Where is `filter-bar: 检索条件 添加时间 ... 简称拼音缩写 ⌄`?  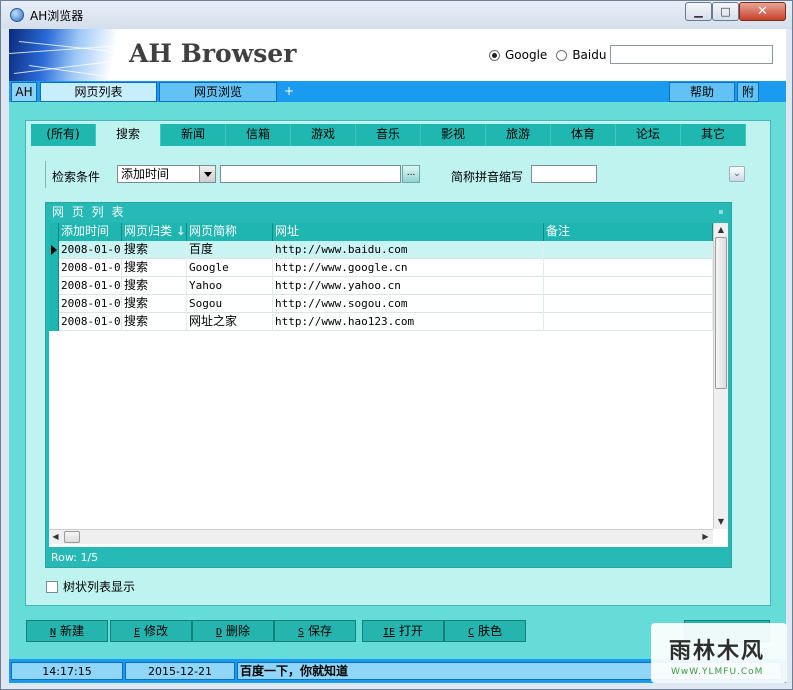 filter-bar: 检索条件 添加时间 ... 简称拼音缩写 ⌄ is located at coordinates (398, 174).